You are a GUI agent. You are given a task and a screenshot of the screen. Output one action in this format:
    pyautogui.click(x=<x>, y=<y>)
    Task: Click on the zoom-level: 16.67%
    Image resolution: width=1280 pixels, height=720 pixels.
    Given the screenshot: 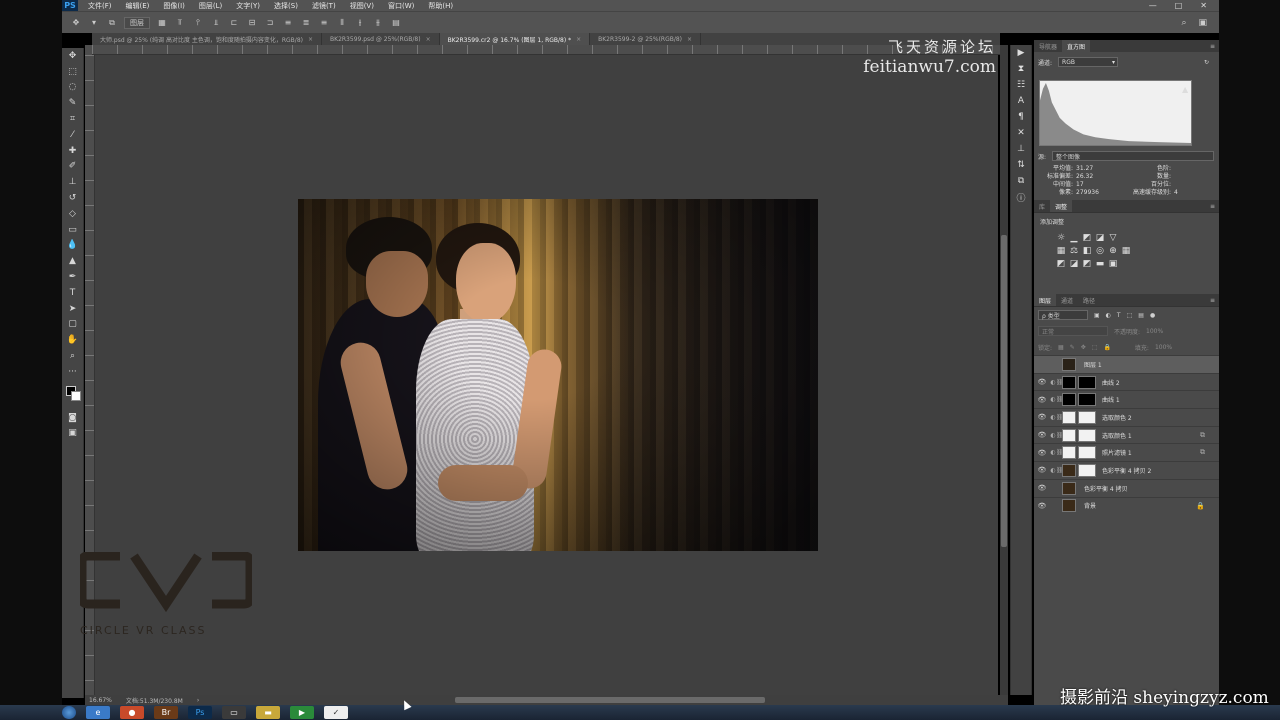 What is the action you would take?
    pyautogui.click(x=100, y=700)
    